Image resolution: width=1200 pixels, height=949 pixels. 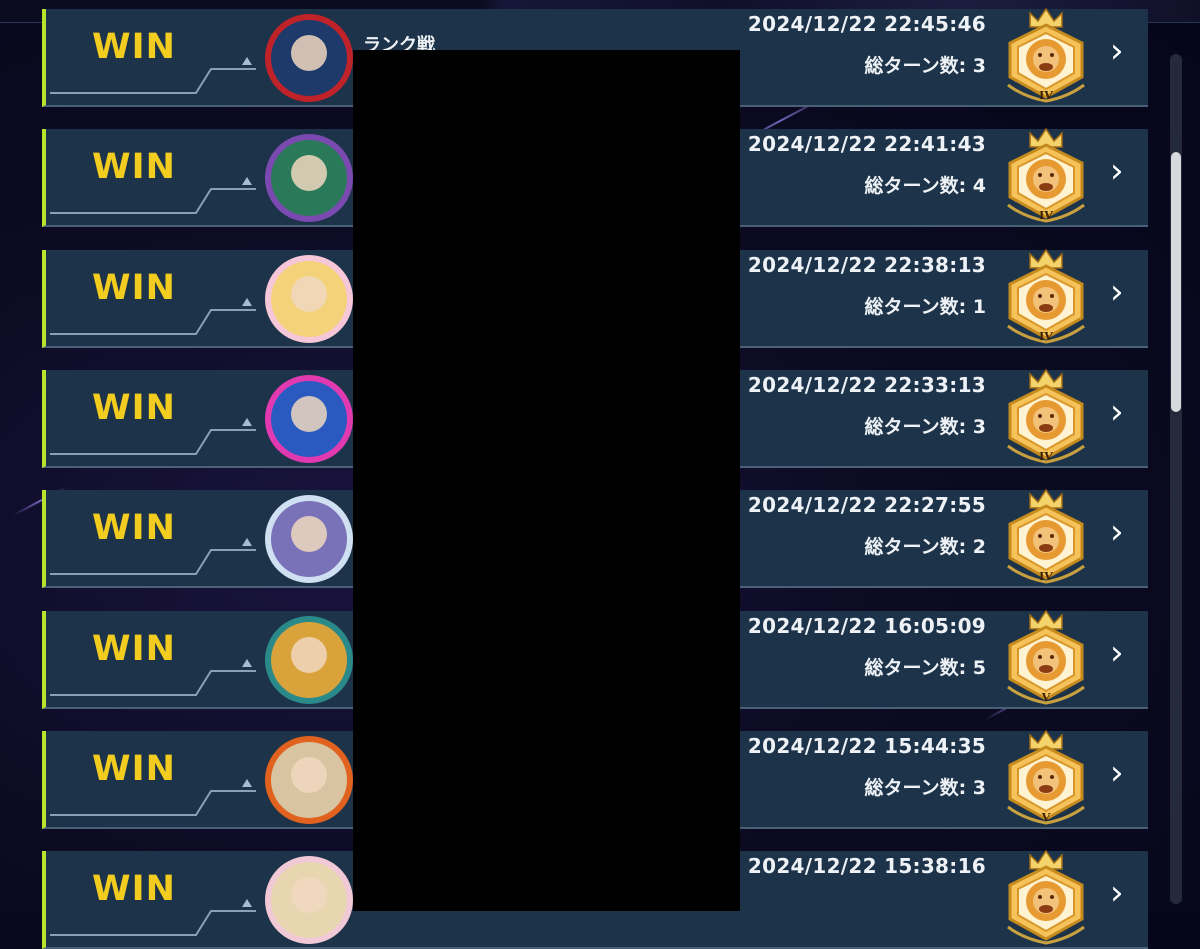 What do you see at coordinates (866, 745) in the screenshot?
I see `match-datetime: 2024/12/22 15:44:35` at bounding box center [866, 745].